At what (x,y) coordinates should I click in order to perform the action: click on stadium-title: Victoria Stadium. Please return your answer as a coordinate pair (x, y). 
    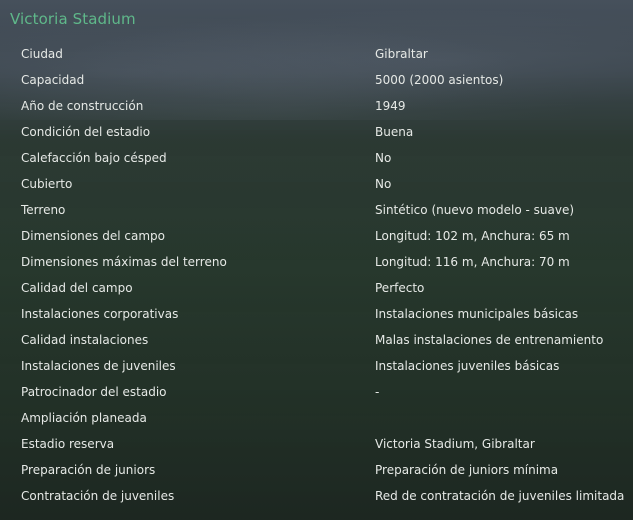
    Looking at the image, I should click on (73, 19).